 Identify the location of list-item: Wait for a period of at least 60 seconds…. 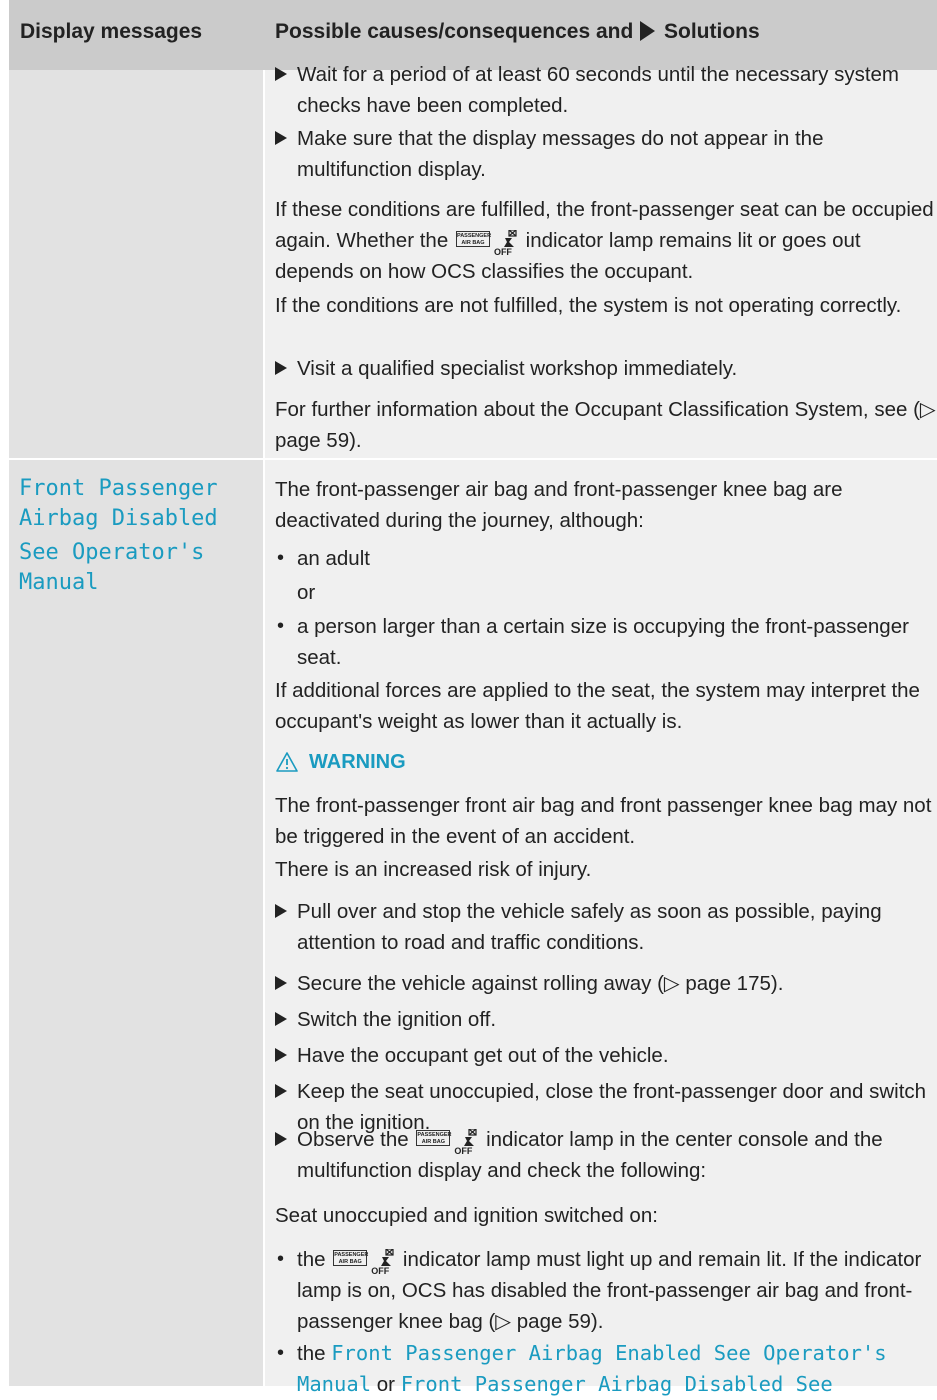
(606, 90).